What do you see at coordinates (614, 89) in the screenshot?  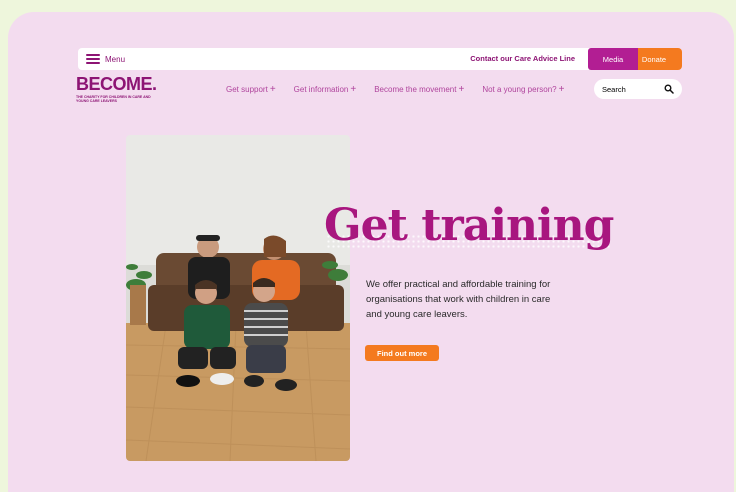 I see `search-input: Search` at bounding box center [614, 89].